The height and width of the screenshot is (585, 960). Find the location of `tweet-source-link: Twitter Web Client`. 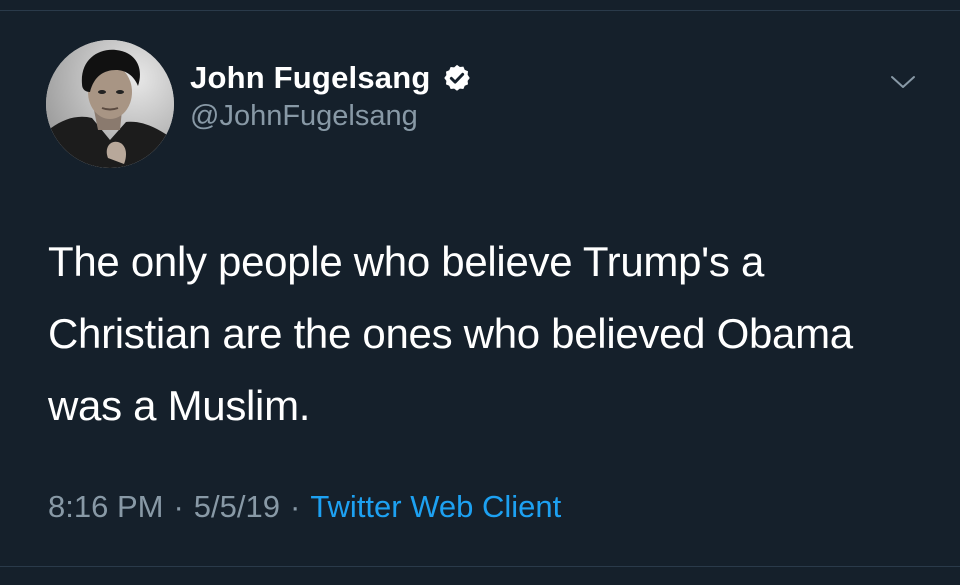

tweet-source-link: Twitter Web Client is located at coordinates (435, 506).